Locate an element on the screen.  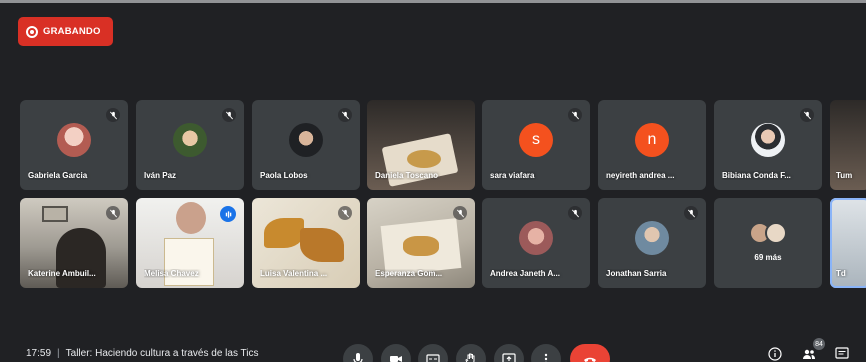
recording-label: GRABANDO is located at coordinates (72, 31).